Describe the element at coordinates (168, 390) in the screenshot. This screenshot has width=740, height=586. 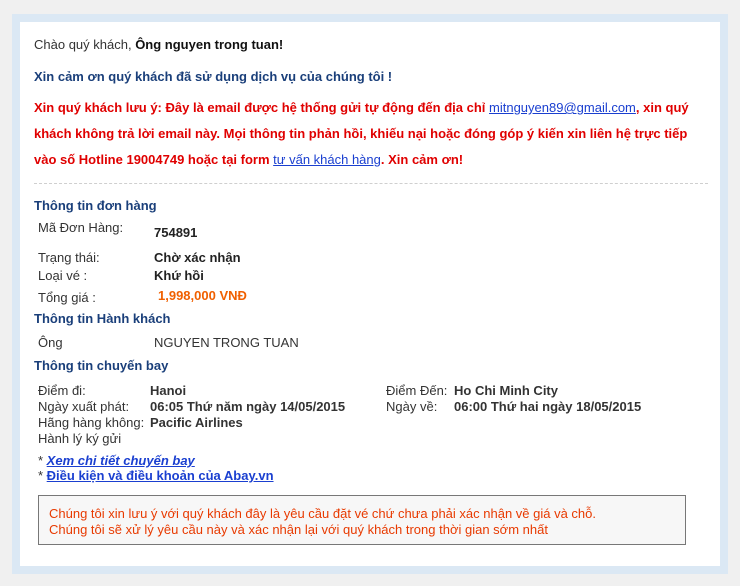
I see `from-value: Hanoi` at that location.